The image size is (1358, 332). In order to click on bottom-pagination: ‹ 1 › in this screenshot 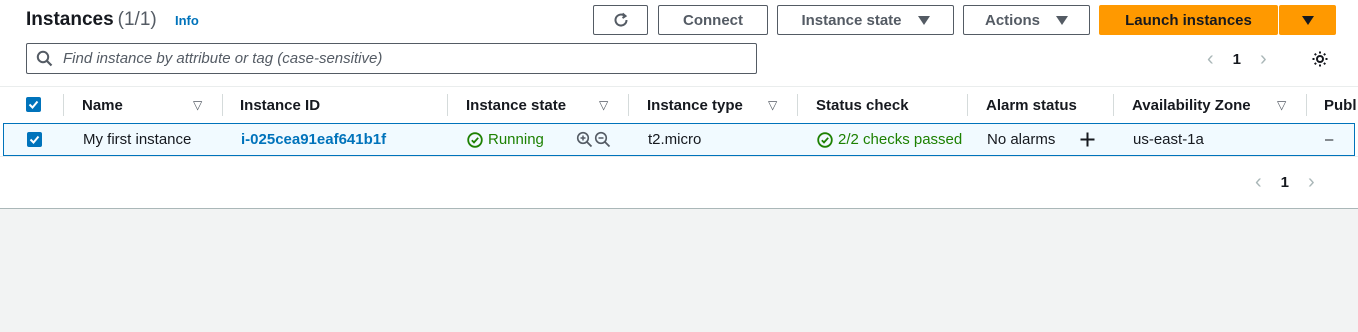, I will do `click(1285, 182)`.